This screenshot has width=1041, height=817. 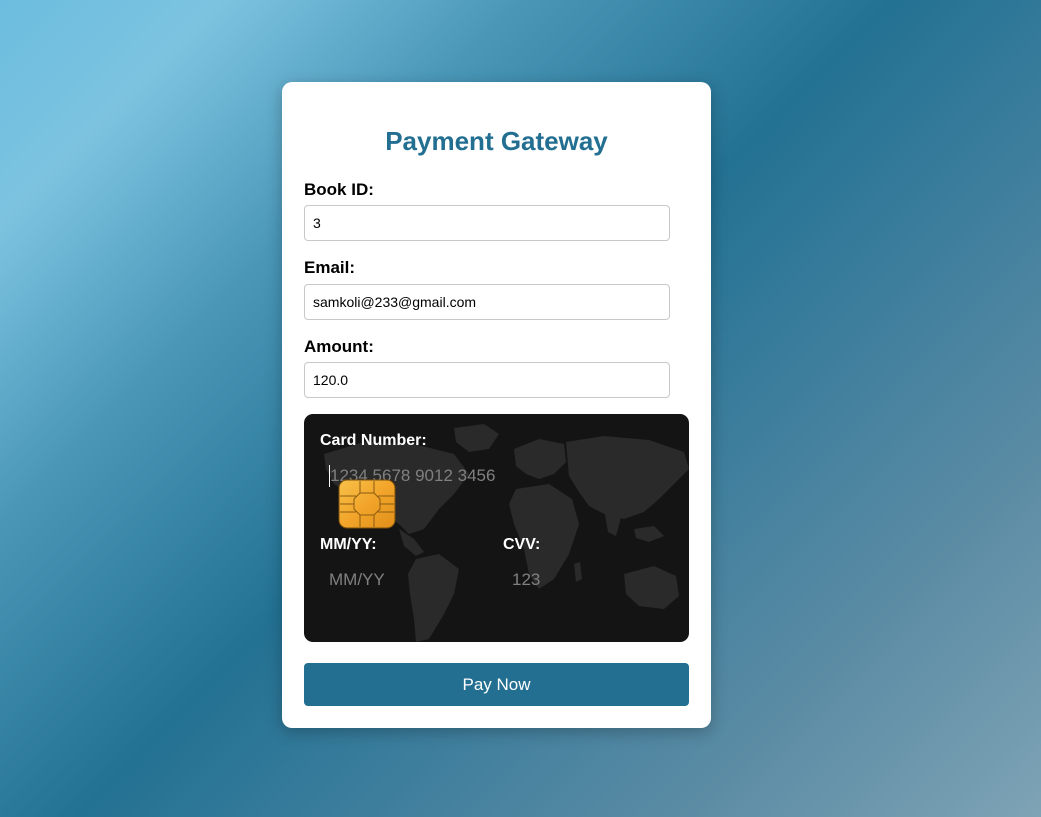 I want to click on cvv-input, so click(x=562, y=580).